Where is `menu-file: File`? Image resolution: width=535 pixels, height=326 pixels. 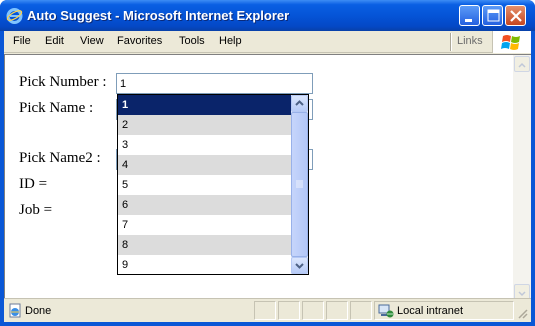 menu-file: File is located at coordinates (22, 41).